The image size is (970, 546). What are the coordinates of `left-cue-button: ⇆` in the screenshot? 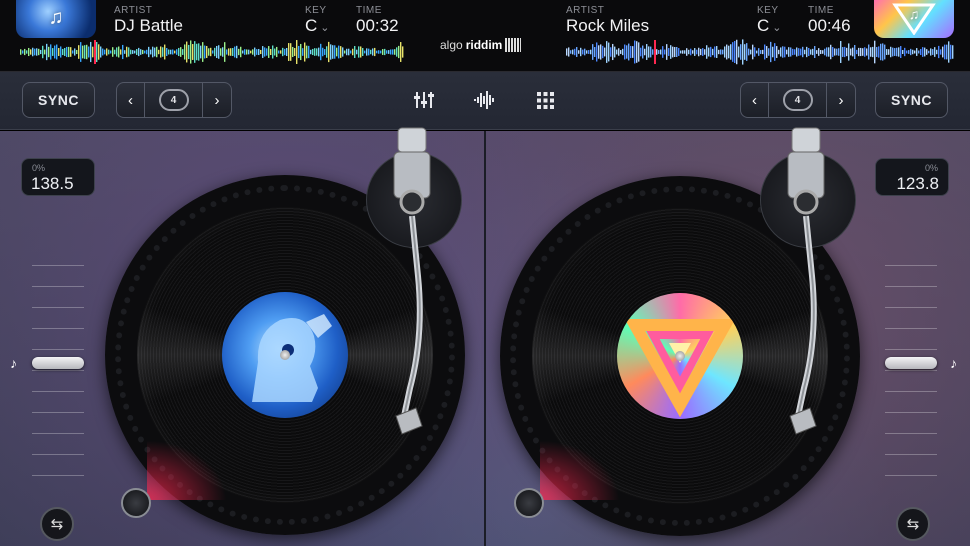 It's located at (57, 524).